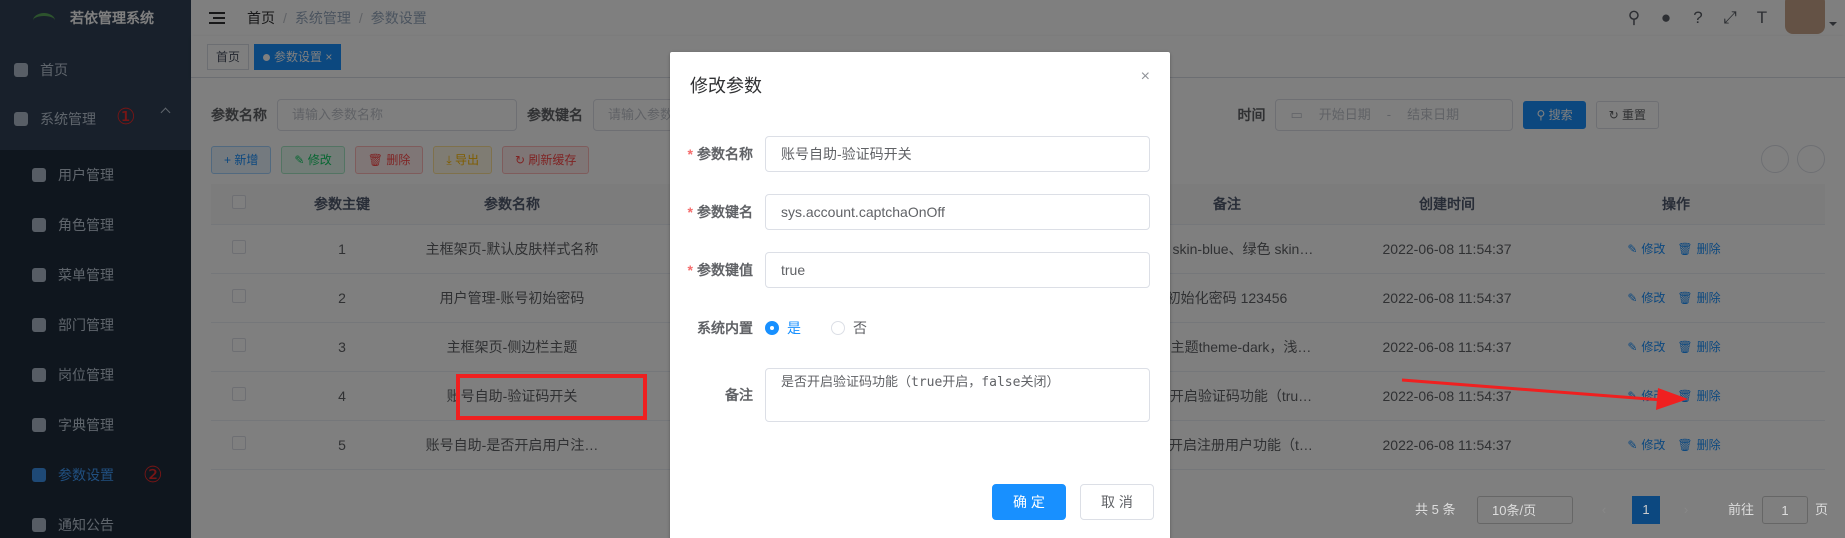  Describe the element at coordinates (1686, 510) in the screenshot. I see `next-button: ›` at that location.